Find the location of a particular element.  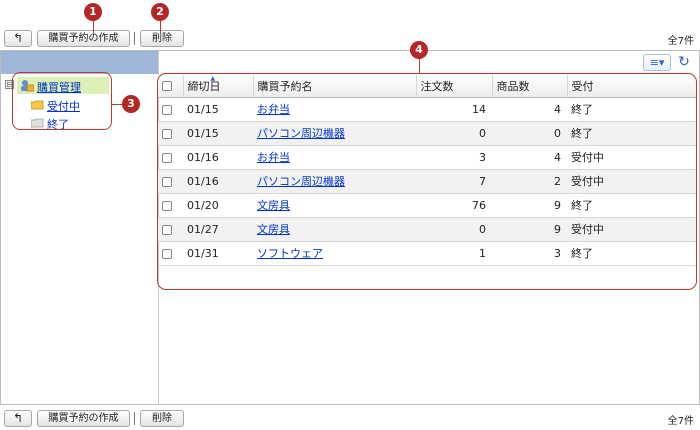

annotation-badge-4: 4 is located at coordinates (419, 50).